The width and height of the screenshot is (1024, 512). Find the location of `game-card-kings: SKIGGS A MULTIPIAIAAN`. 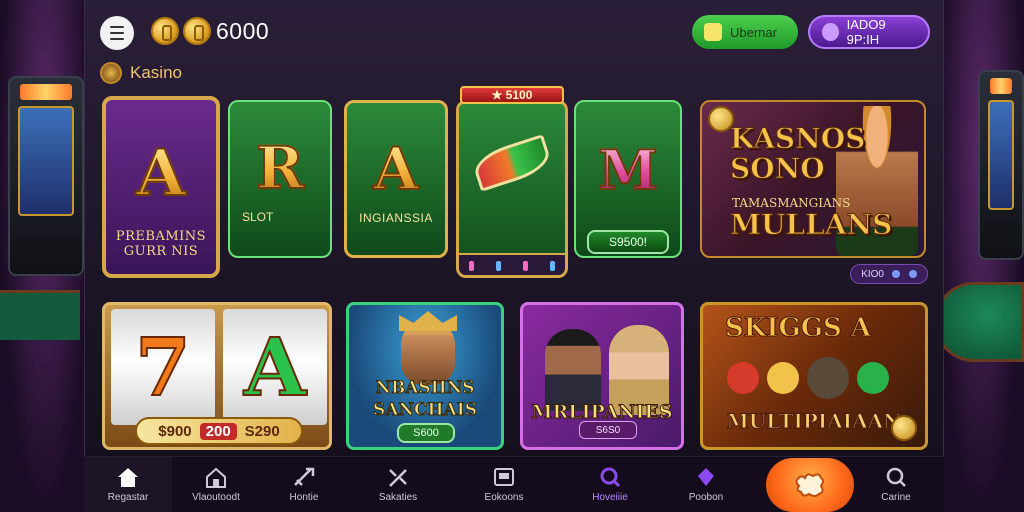

game-card-kings: SKIGGS A MULTIPIAIAAN is located at coordinates (814, 376).